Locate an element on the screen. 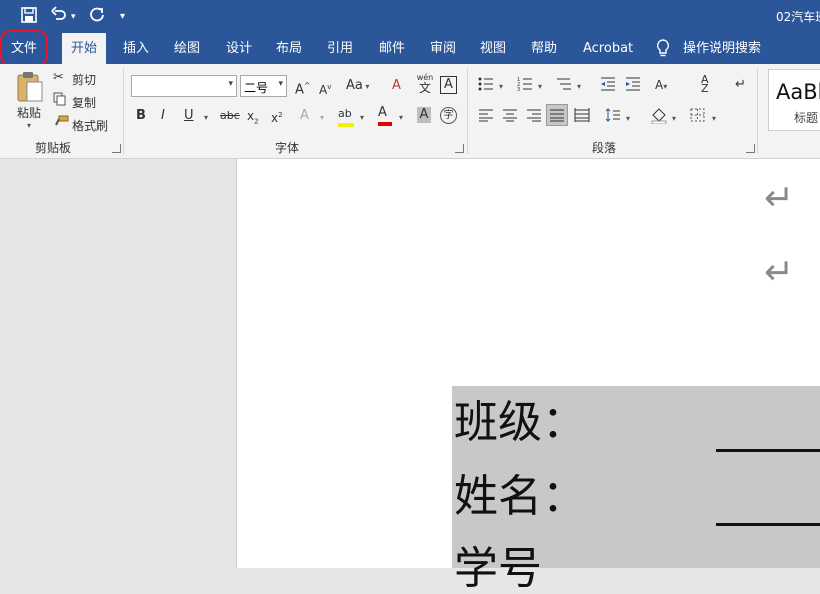 This screenshot has width=820, height=594. format-painter-button: 格式刷 is located at coordinates (90, 125).